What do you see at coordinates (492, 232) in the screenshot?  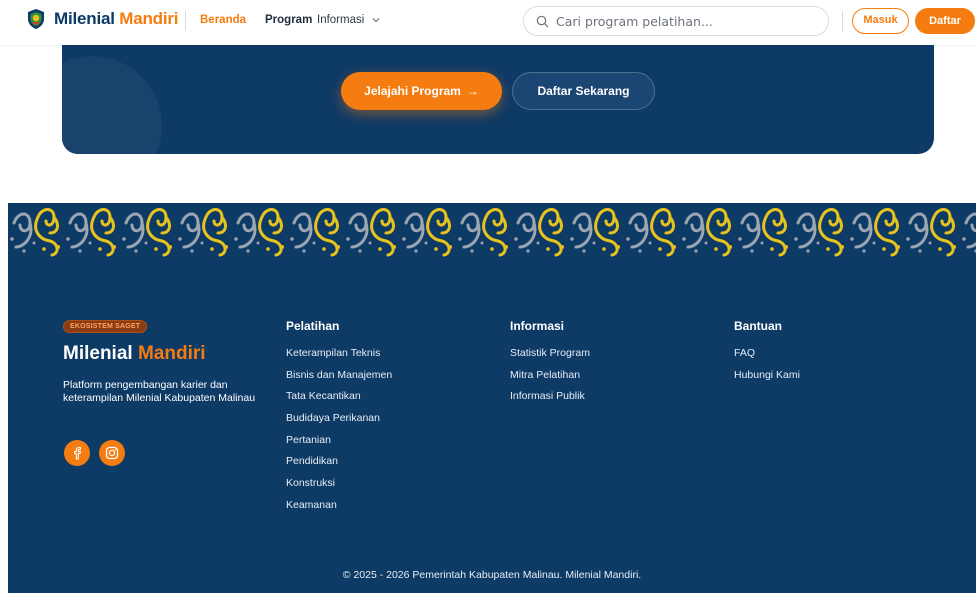 I see `batik-pattern-border` at bounding box center [492, 232].